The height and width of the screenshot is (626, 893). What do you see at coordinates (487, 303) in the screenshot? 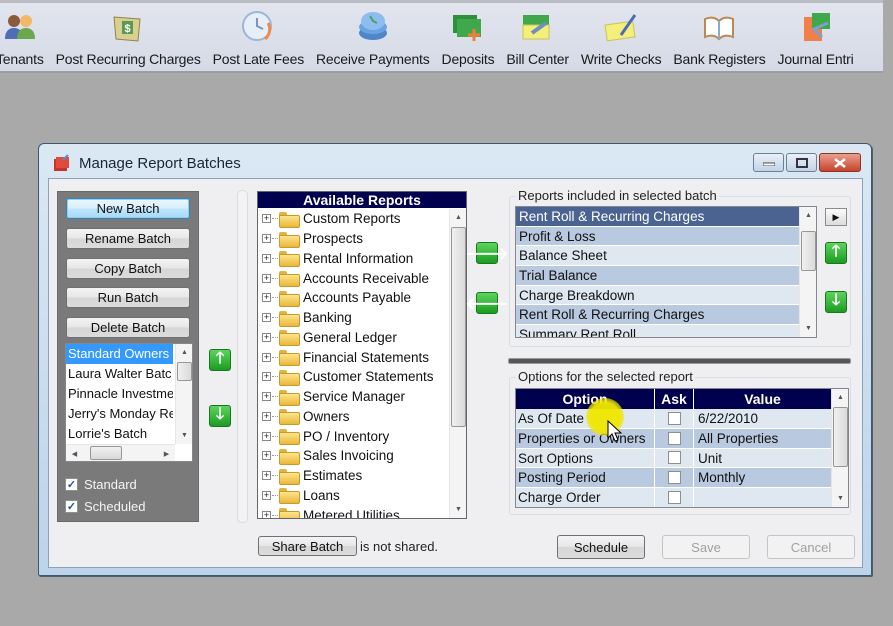
I see `remove-report-button: 🡐` at bounding box center [487, 303].